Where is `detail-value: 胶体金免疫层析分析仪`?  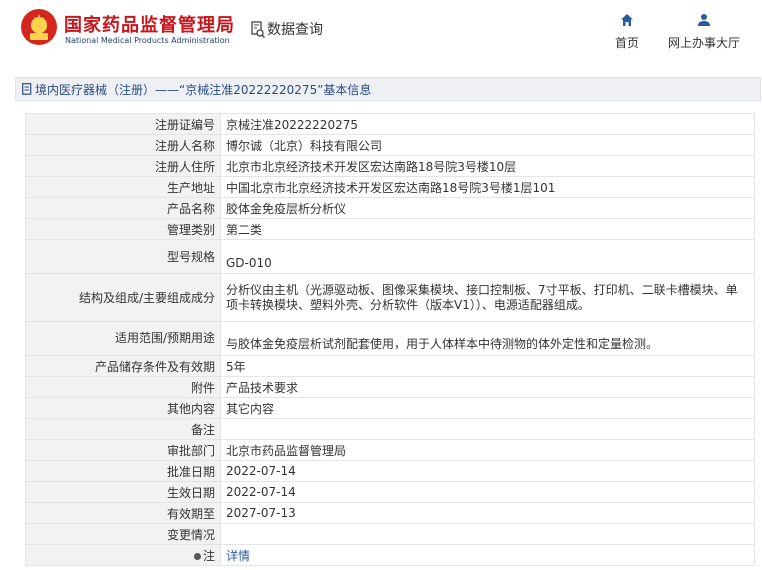
detail-value: 胶体金免疫层析分析仪 is located at coordinates (487, 208).